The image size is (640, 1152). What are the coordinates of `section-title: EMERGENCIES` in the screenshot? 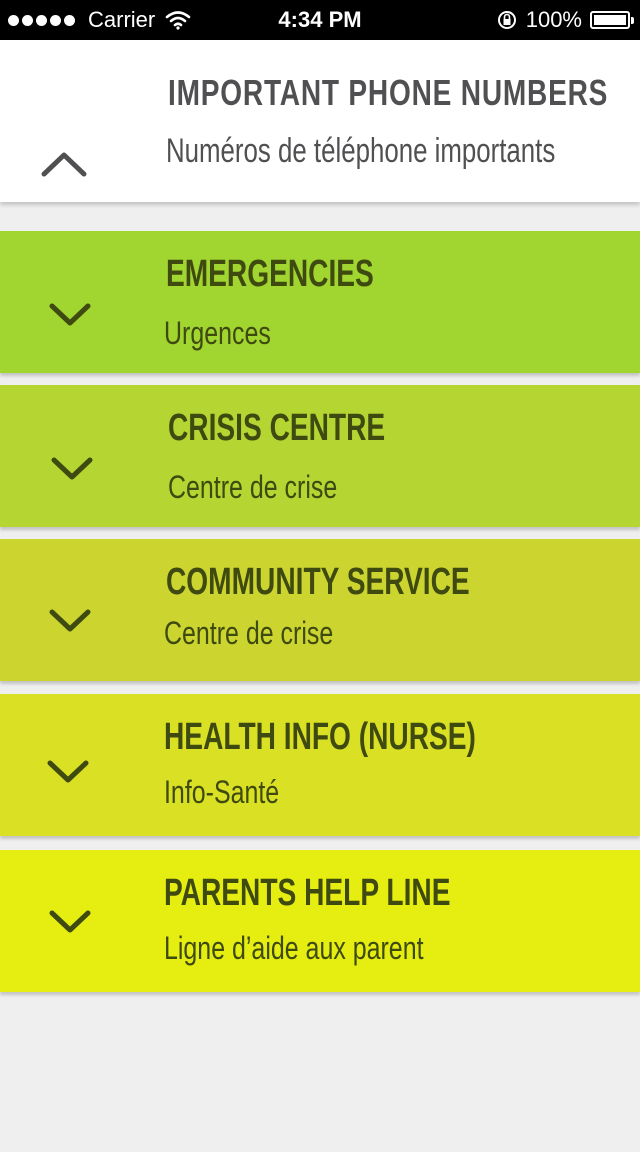 It's located at (270, 274).